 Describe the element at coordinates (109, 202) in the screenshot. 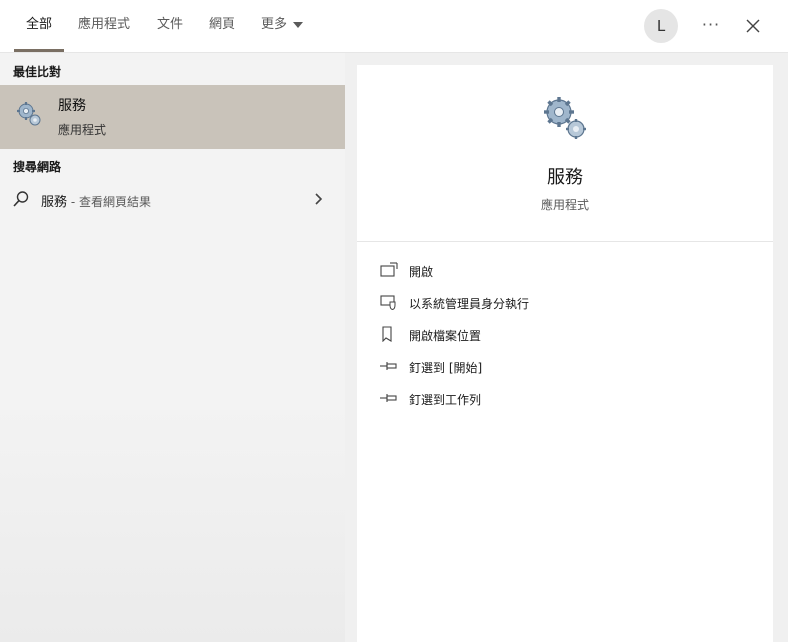

I see `web-query-suffix: - 查看網頁結果` at that location.